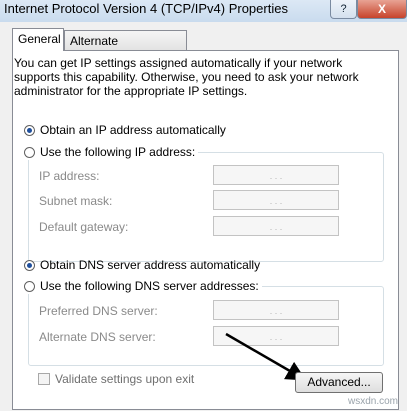 The image size is (407, 411). Describe the element at coordinates (38, 39) in the screenshot. I see `tab-general: General` at that location.